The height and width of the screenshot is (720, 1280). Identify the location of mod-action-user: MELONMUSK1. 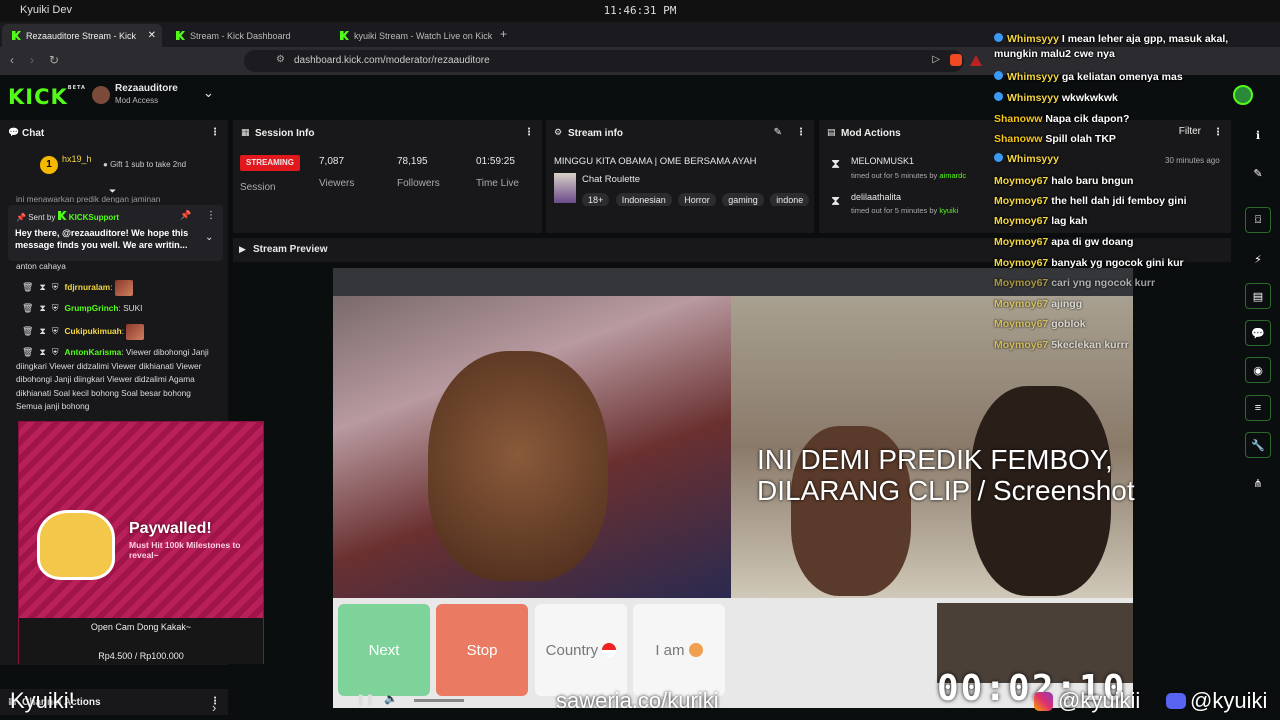
(882, 161).